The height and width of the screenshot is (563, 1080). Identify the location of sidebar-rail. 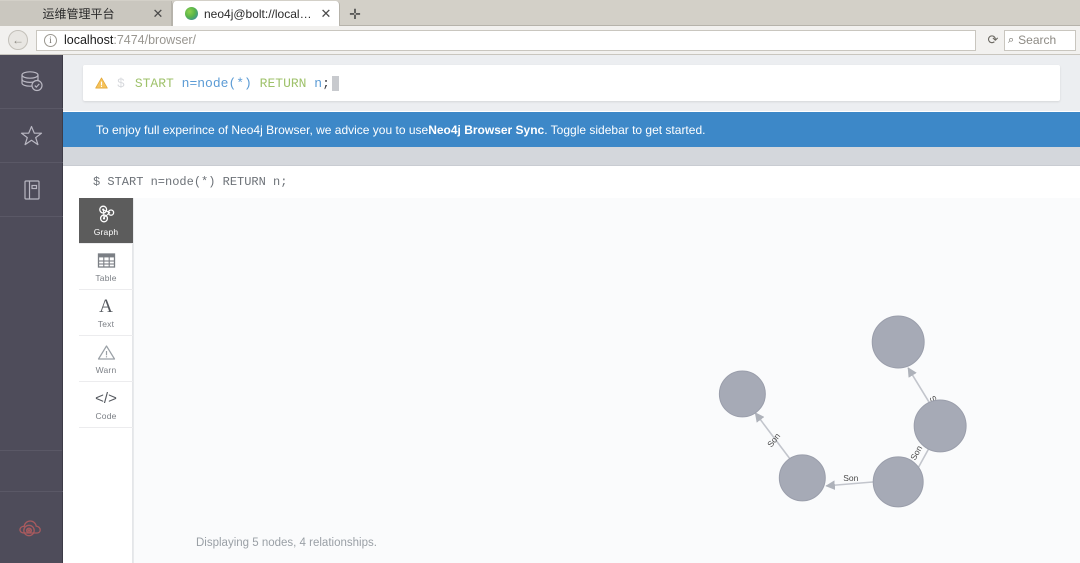
(31, 309).